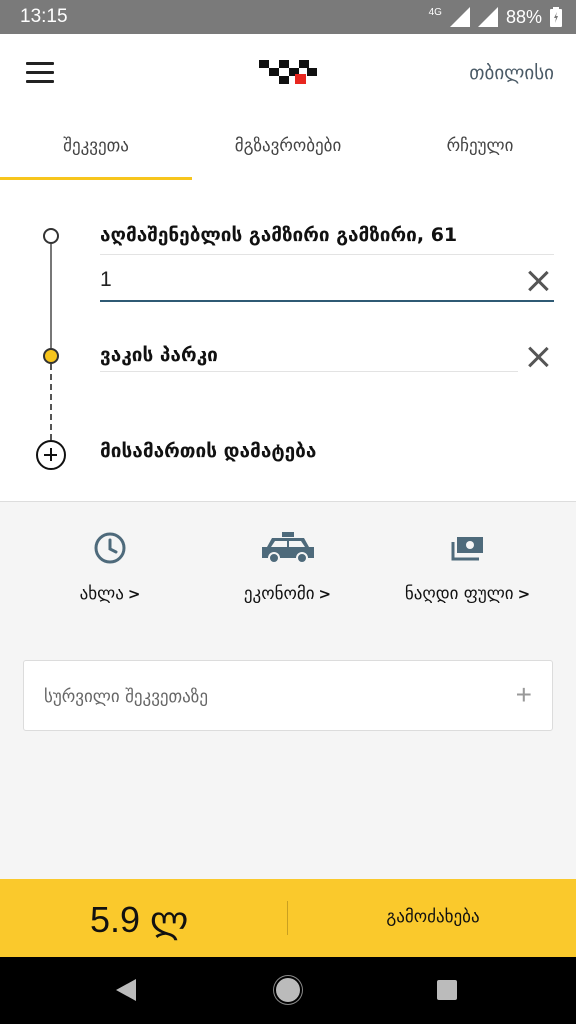  What do you see at coordinates (556, 17) in the screenshot?
I see `battery-icon` at bounding box center [556, 17].